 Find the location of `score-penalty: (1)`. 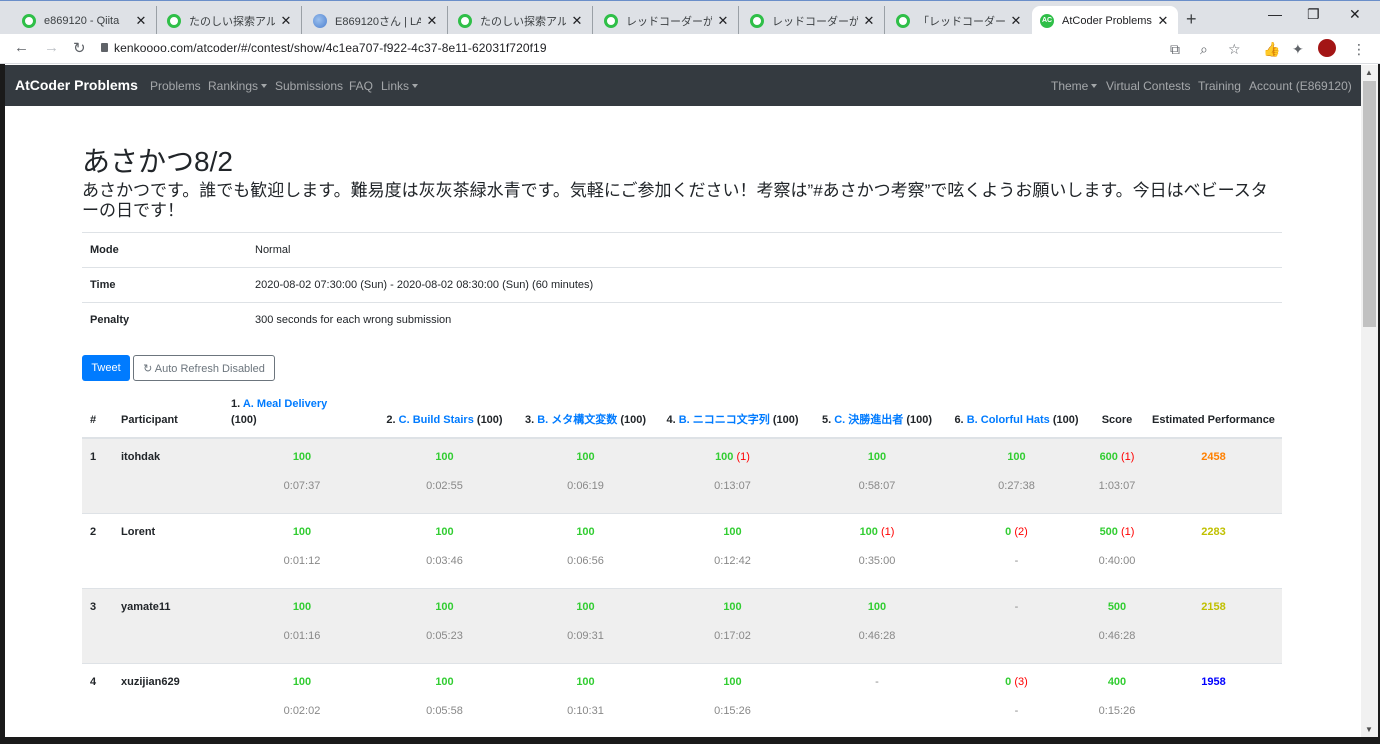

score-penalty: (1) is located at coordinates (1127, 531).